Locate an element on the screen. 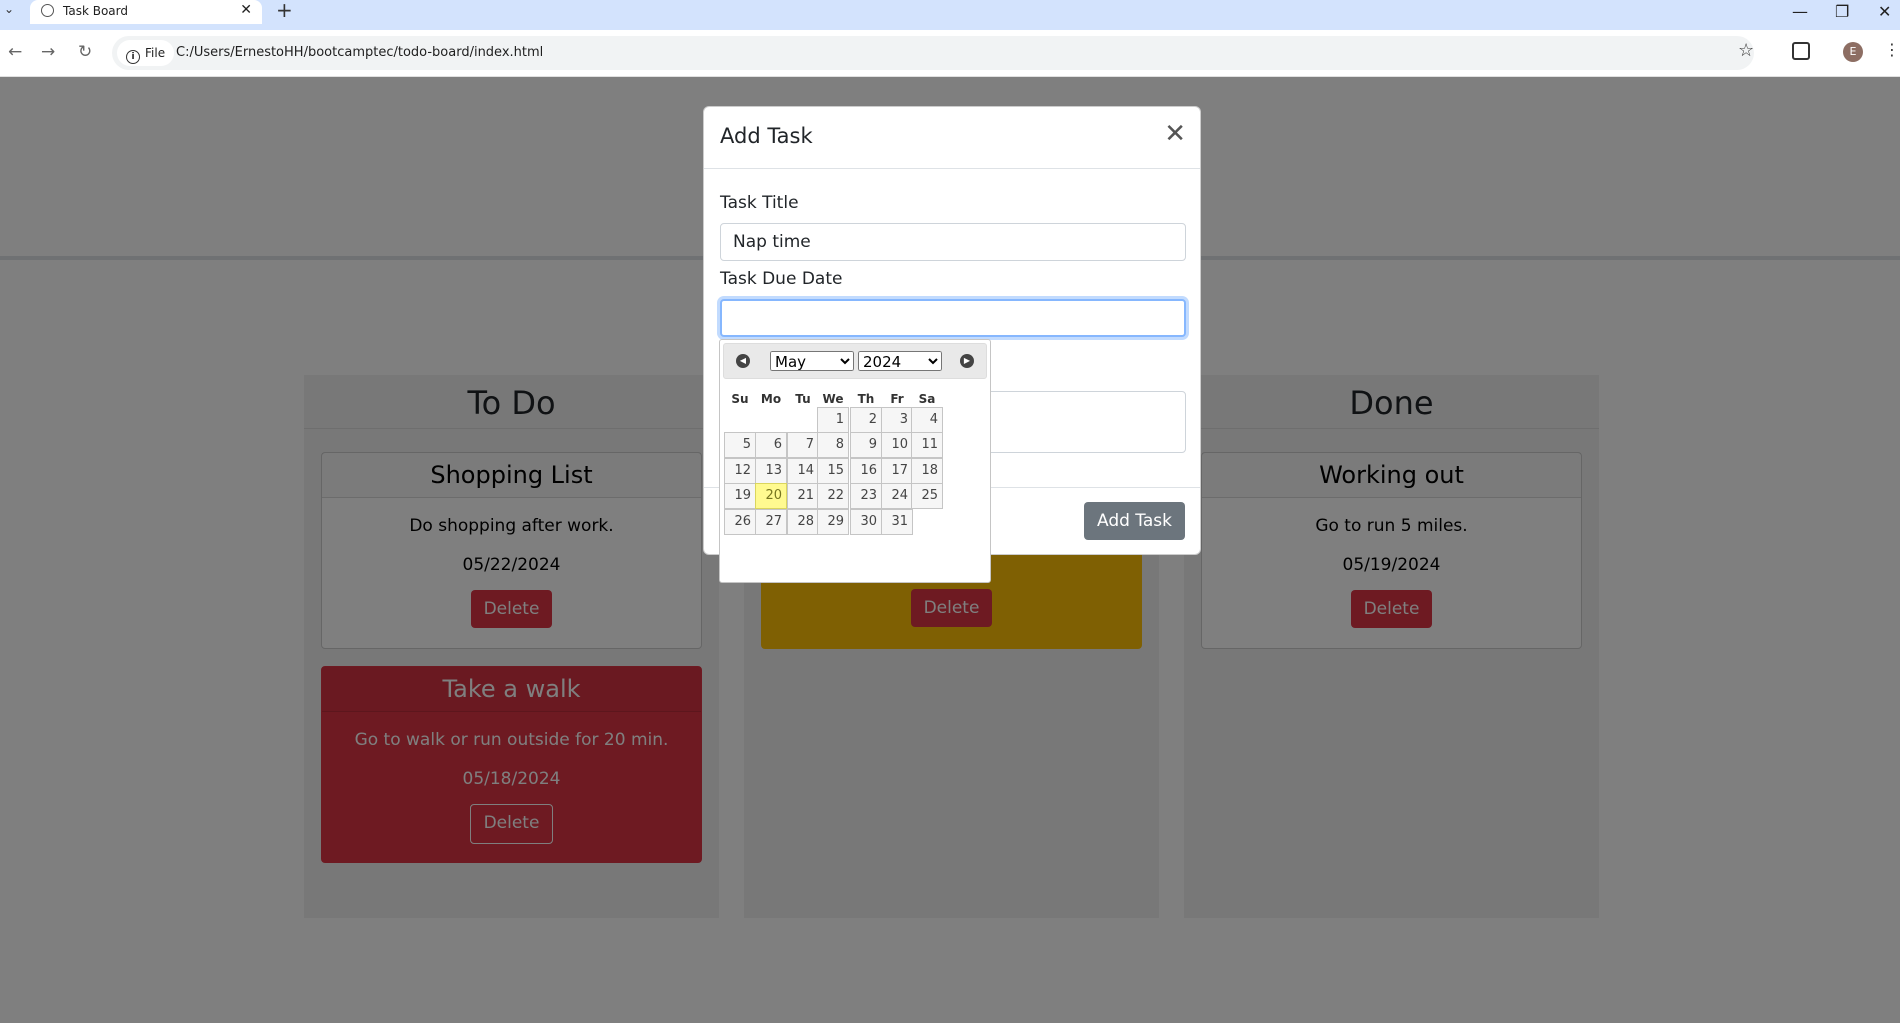 The height and width of the screenshot is (1023, 1900). calendar-day: 4 is located at coordinates (927, 420).